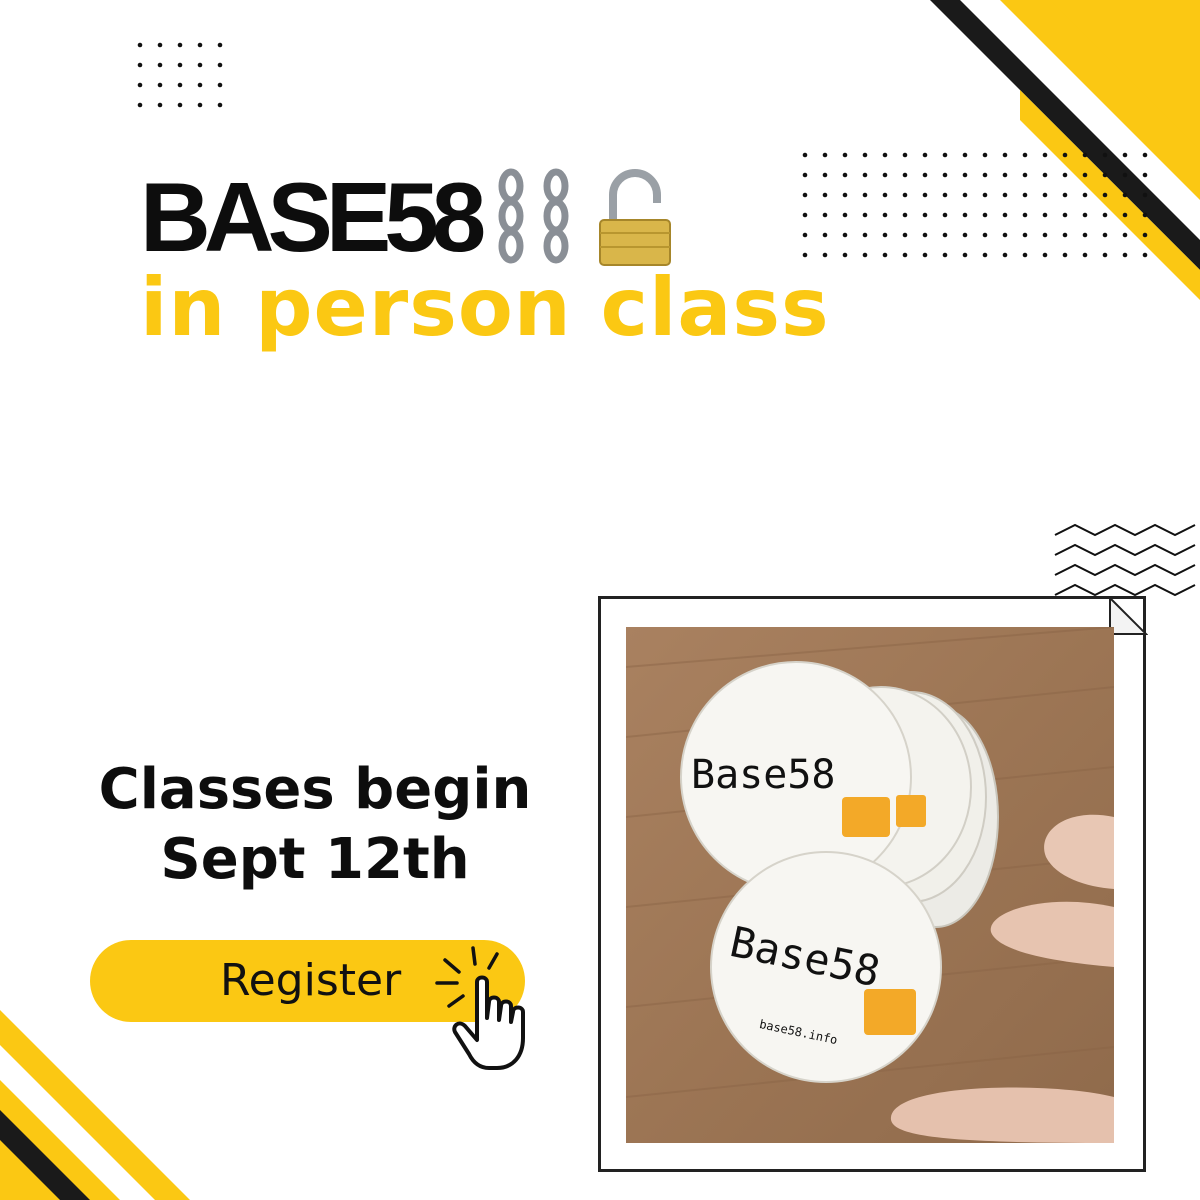 The height and width of the screenshot is (1200, 1200). I want to click on page-subtitle: in person class, so click(485, 307).